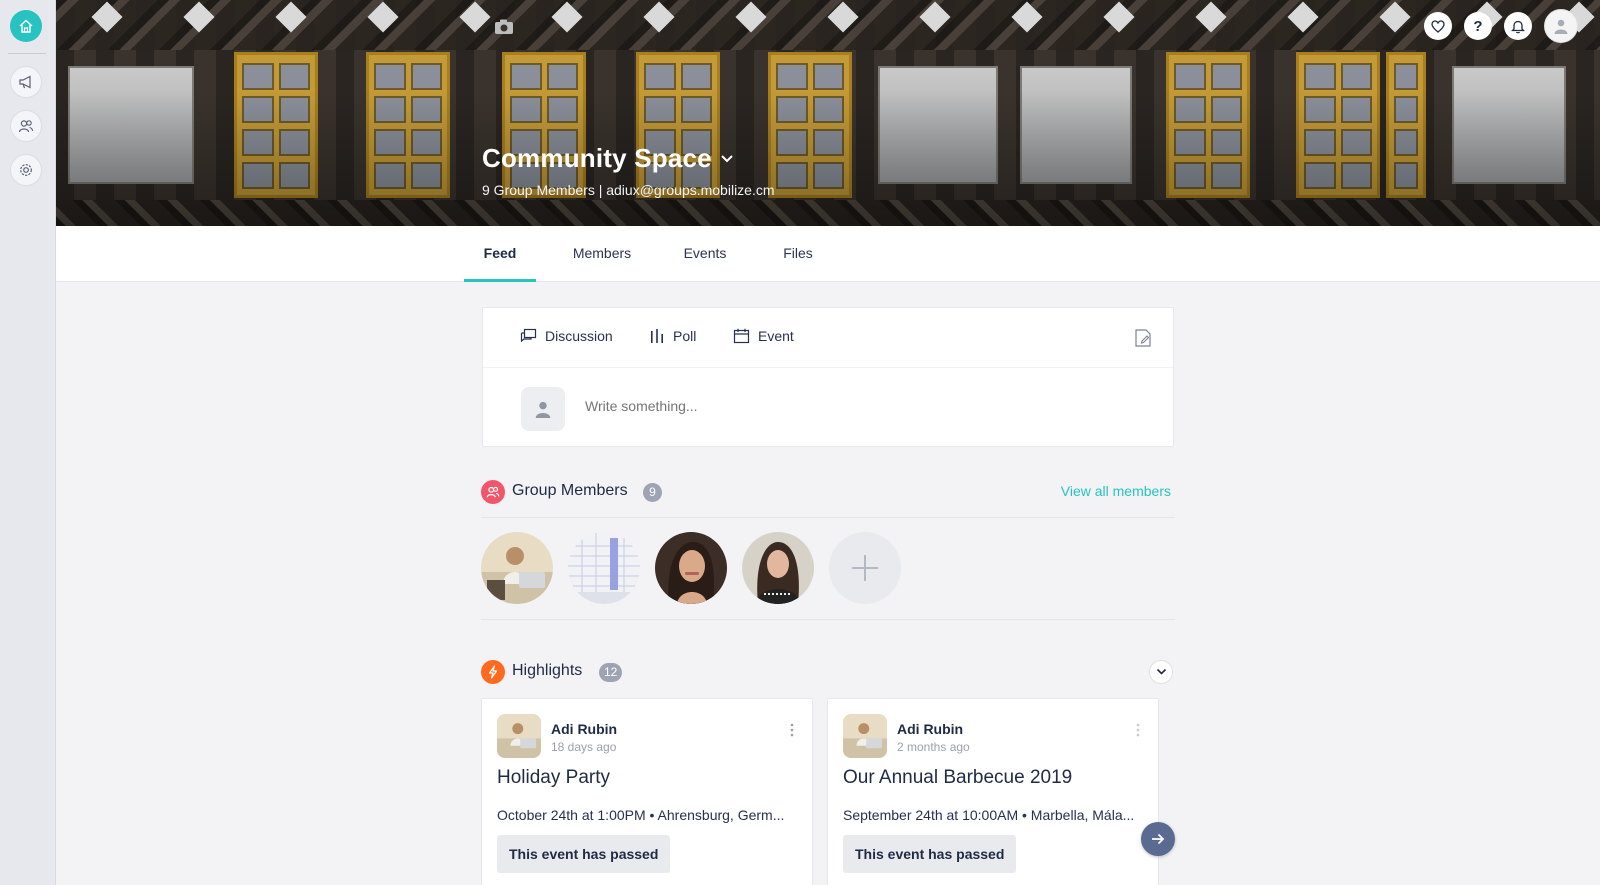 The image size is (1600, 885). Describe the element at coordinates (657, 336) in the screenshot. I see `poll-icon` at that location.